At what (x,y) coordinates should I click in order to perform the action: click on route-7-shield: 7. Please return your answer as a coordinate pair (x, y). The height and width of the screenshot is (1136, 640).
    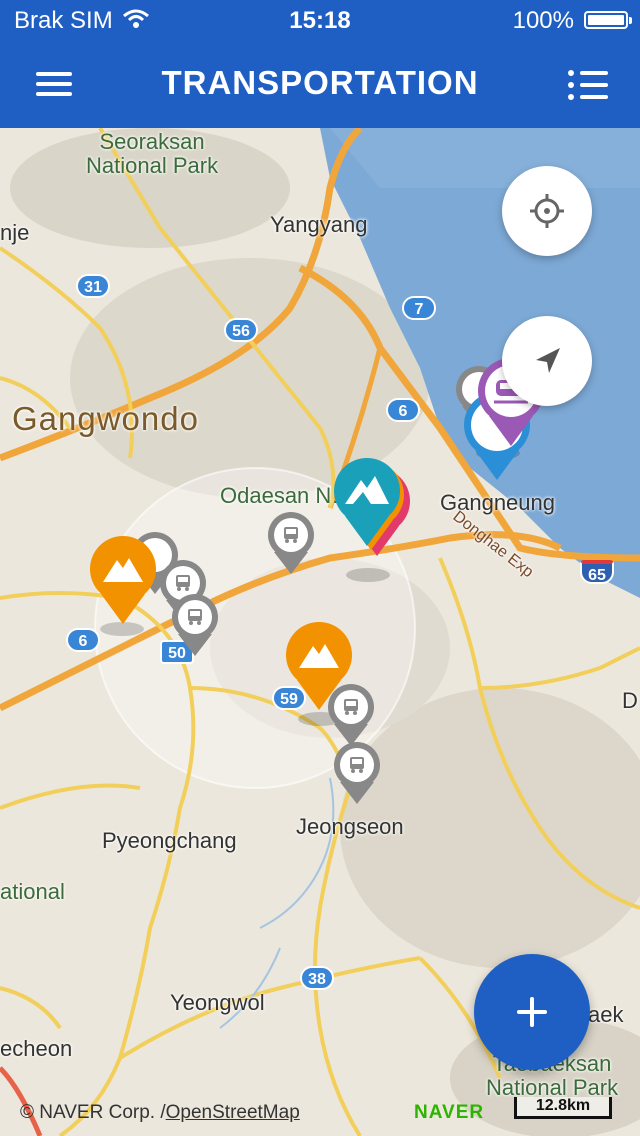
    Looking at the image, I should click on (419, 308).